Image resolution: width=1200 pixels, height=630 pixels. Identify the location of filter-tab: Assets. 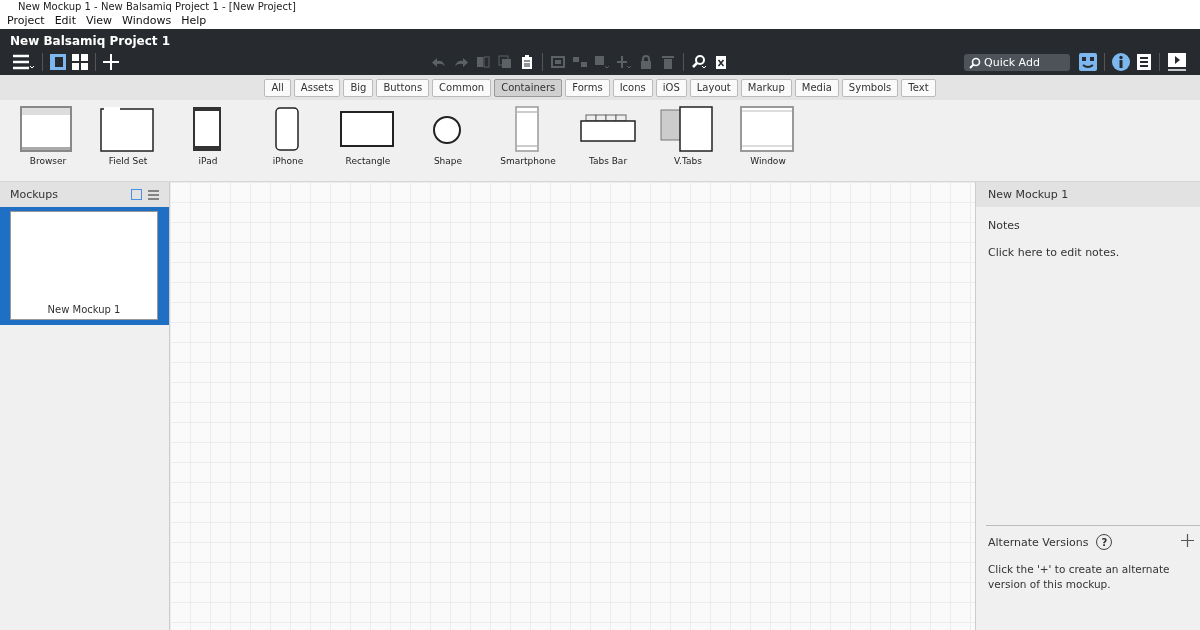
(317, 87).